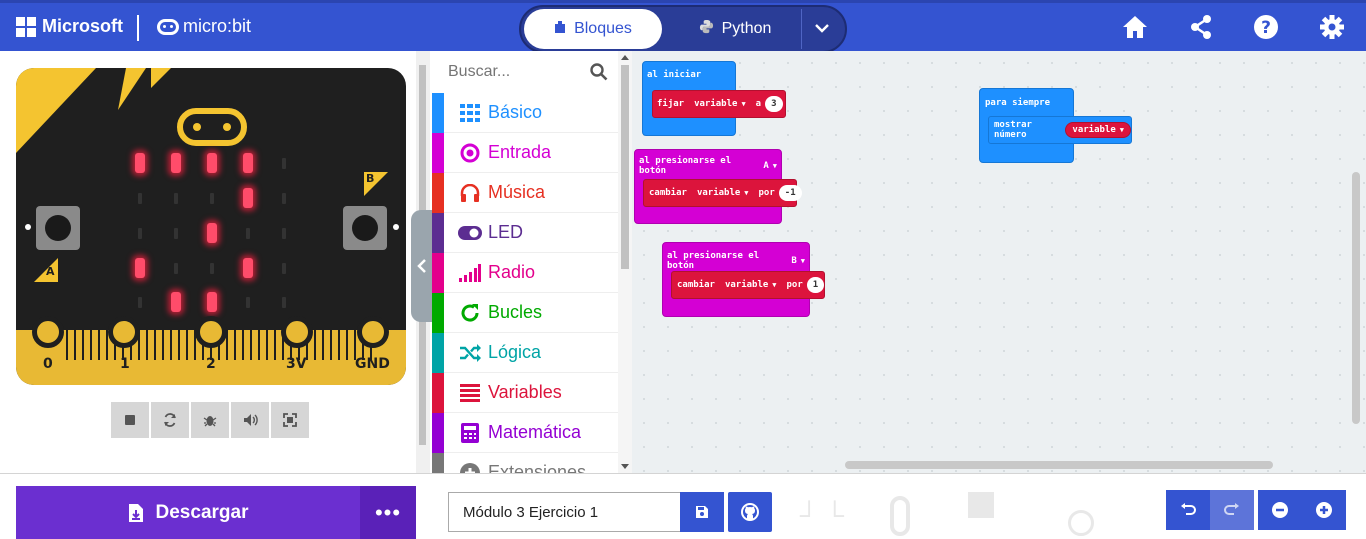 The width and height of the screenshot is (1366, 539). What do you see at coordinates (525, 432) in the screenshot?
I see `category-8: Matemática` at bounding box center [525, 432].